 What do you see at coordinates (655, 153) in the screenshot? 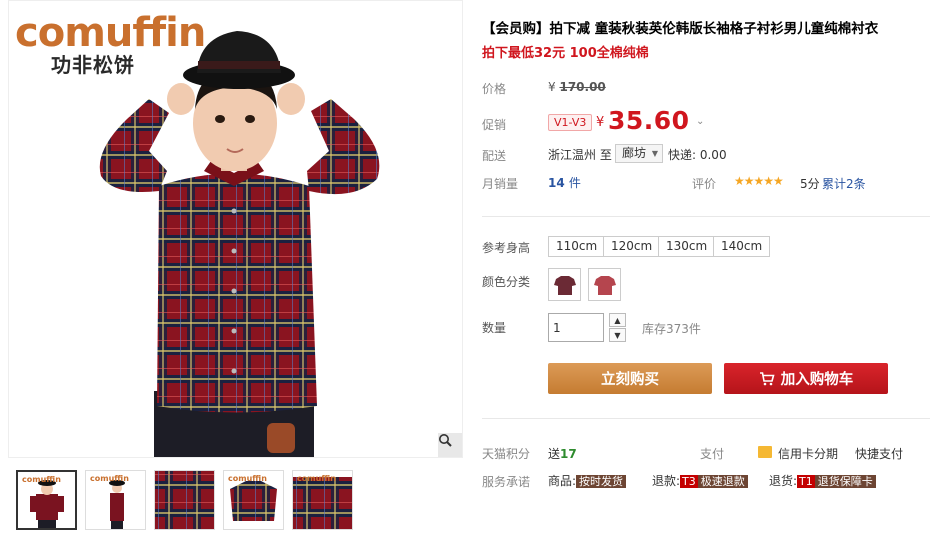
I see `caret-down-icon: ▼` at bounding box center [655, 153].